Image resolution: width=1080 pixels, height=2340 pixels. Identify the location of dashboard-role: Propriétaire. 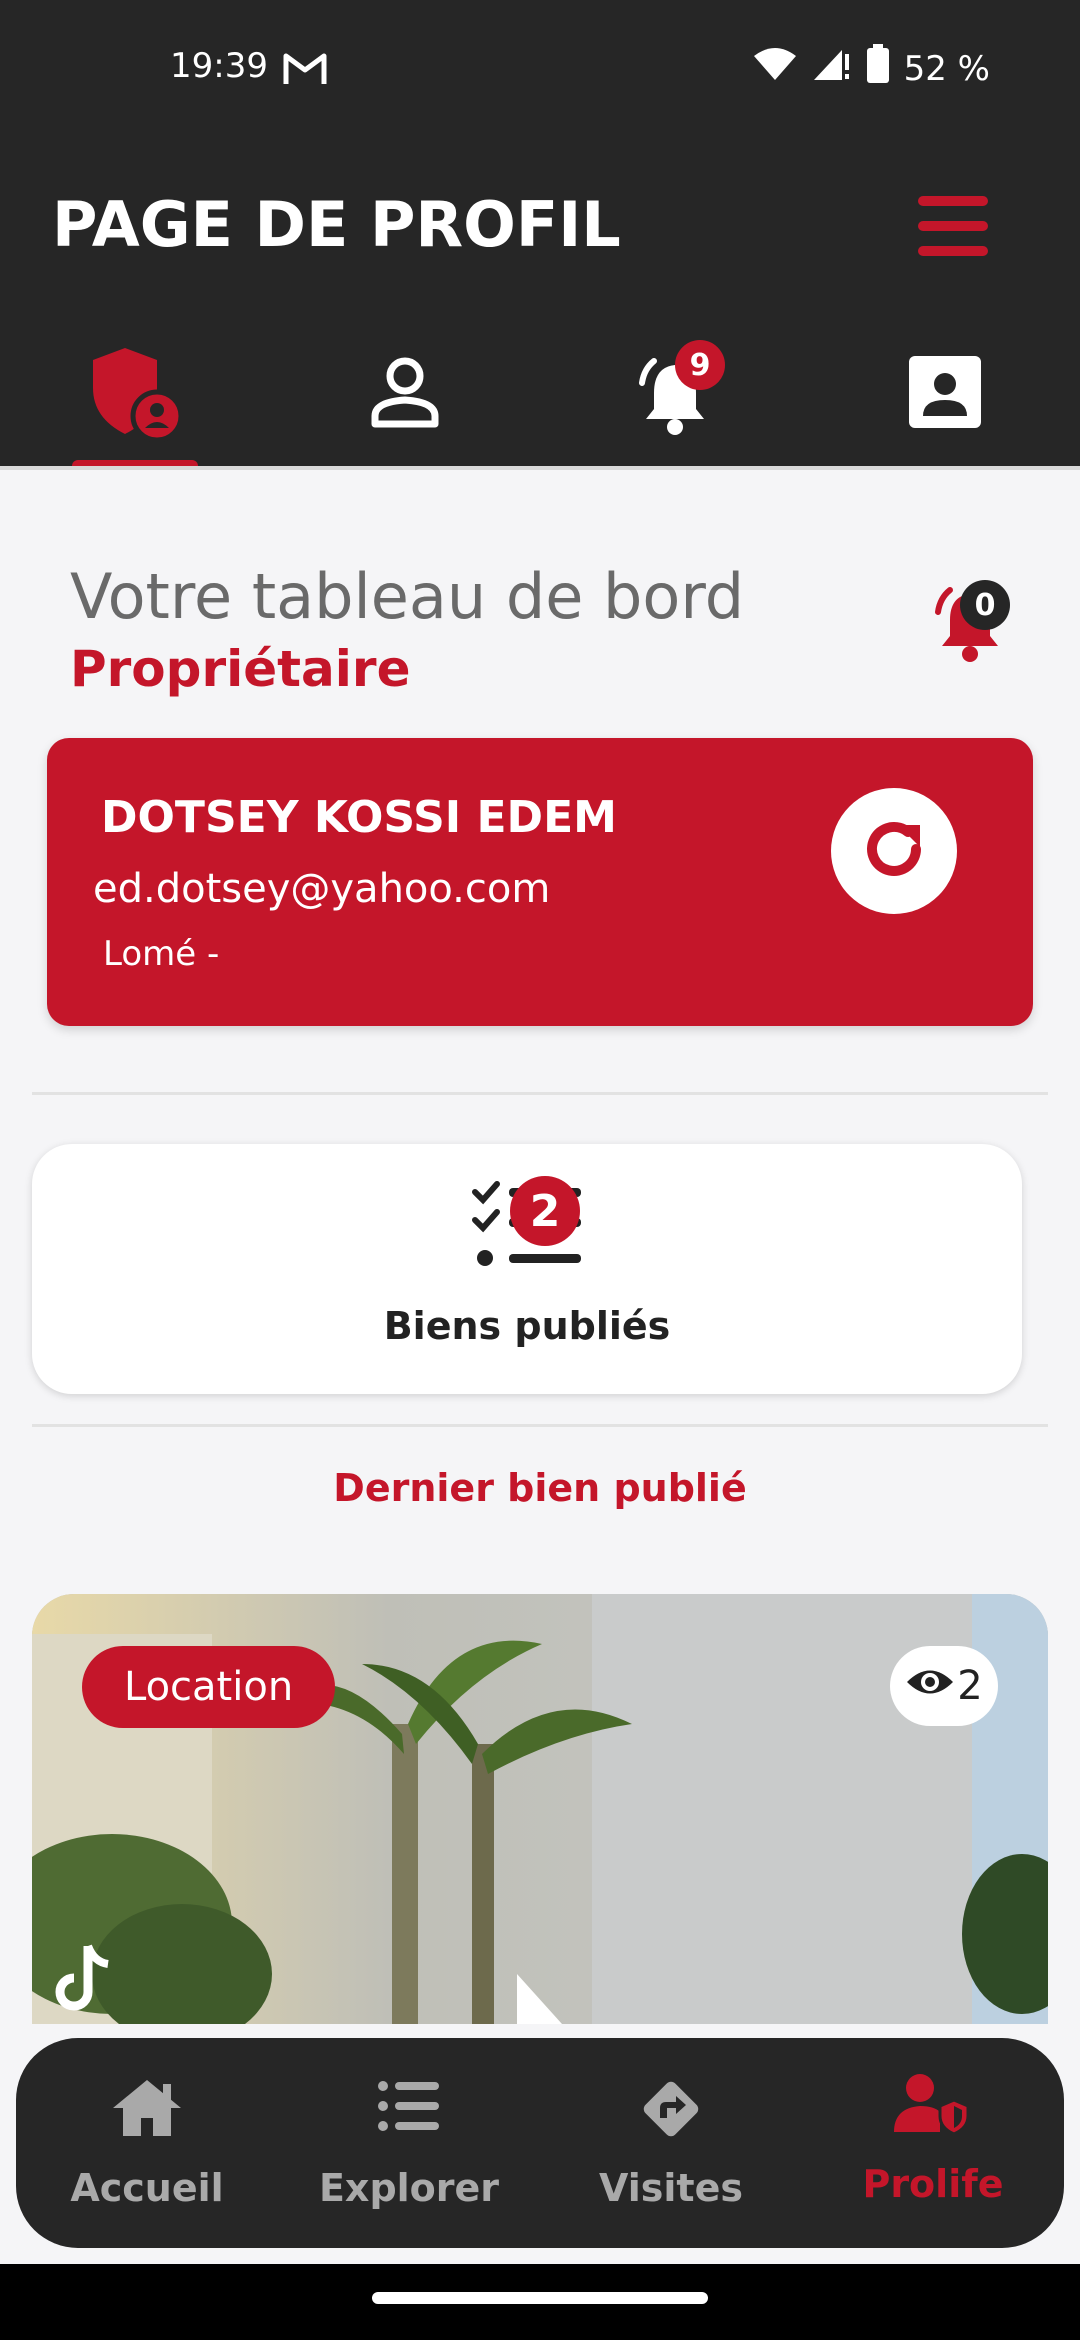
(240, 669).